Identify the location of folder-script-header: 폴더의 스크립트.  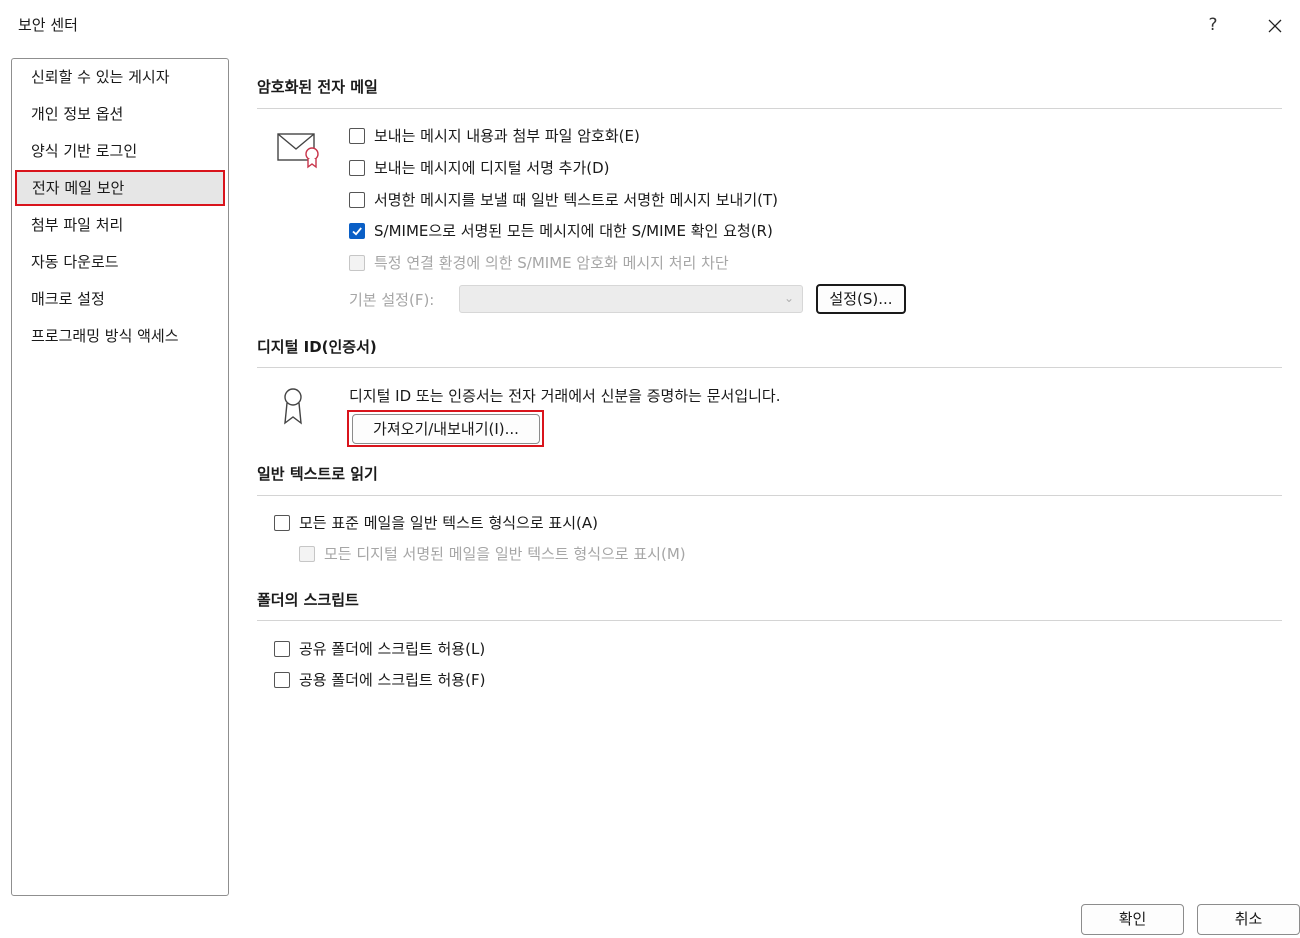
(308, 600).